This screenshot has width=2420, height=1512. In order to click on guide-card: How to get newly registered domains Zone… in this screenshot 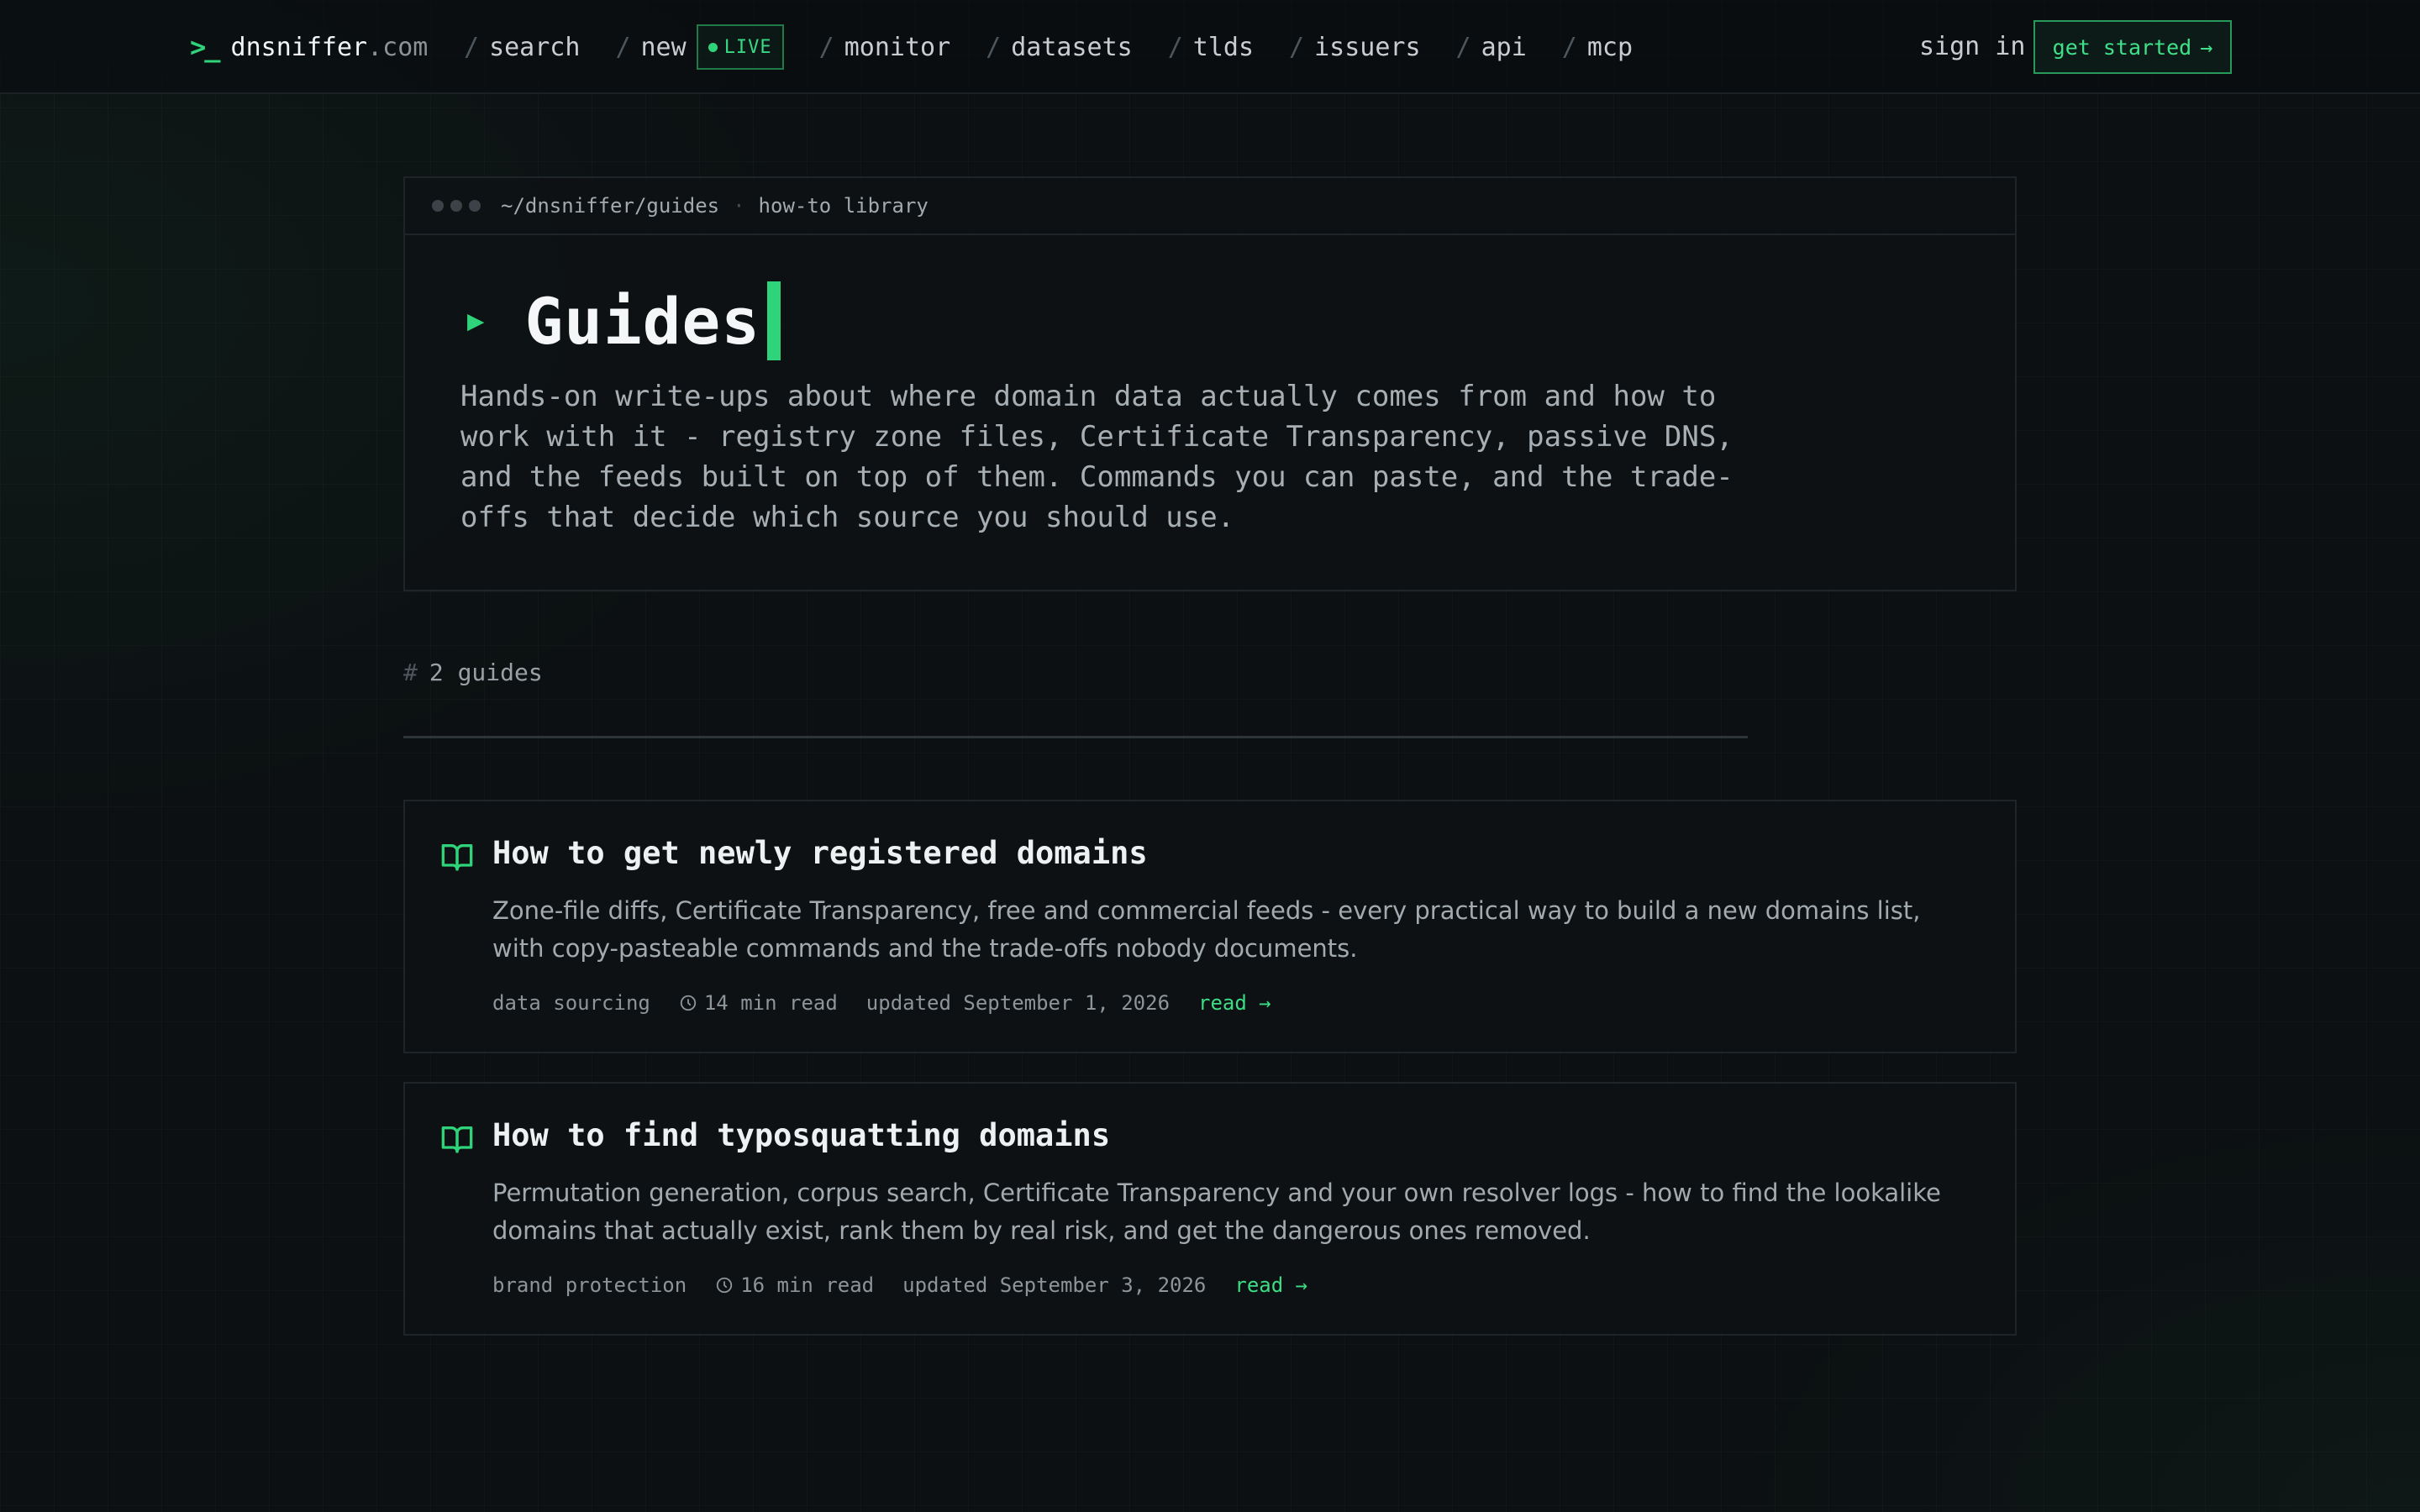, I will do `click(1210, 926)`.